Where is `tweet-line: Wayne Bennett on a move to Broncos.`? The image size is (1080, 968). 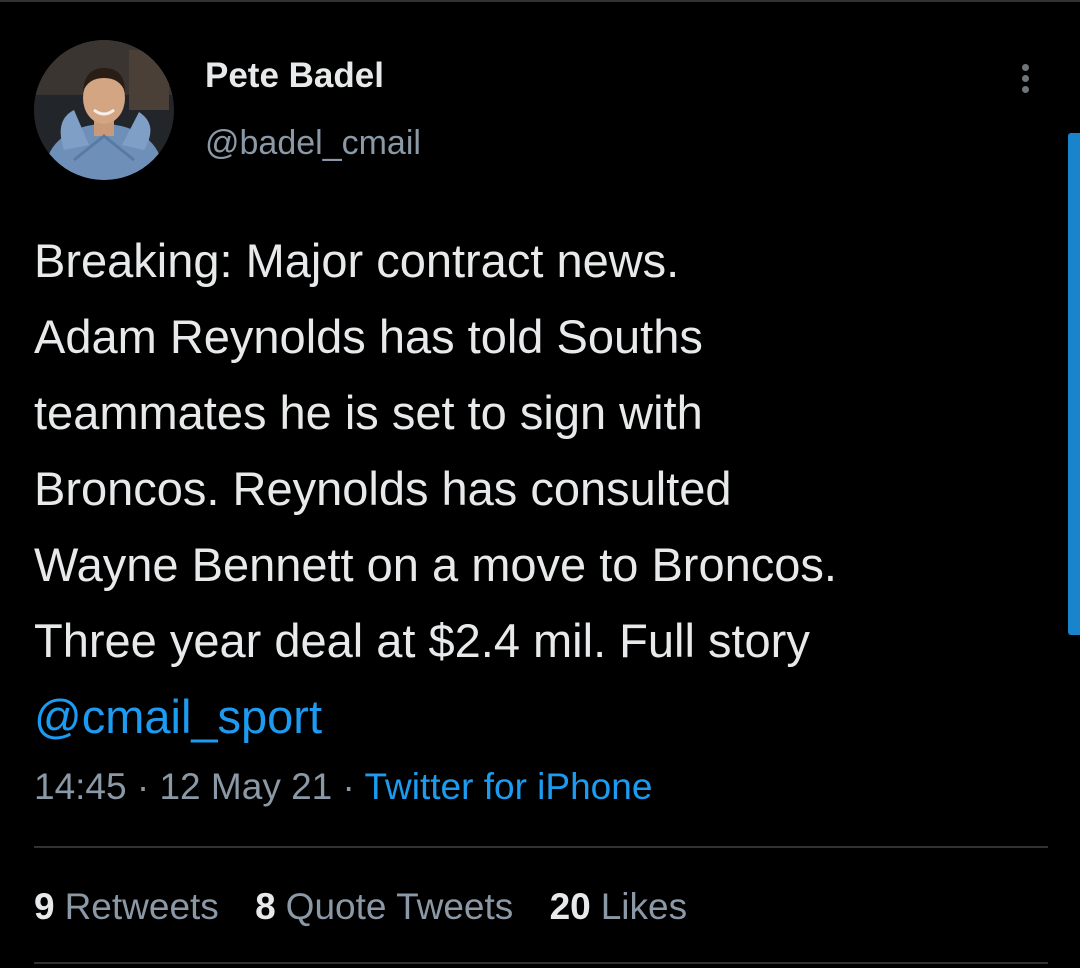 tweet-line: Wayne Bennett on a move to Broncos. is located at coordinates (435, 564).